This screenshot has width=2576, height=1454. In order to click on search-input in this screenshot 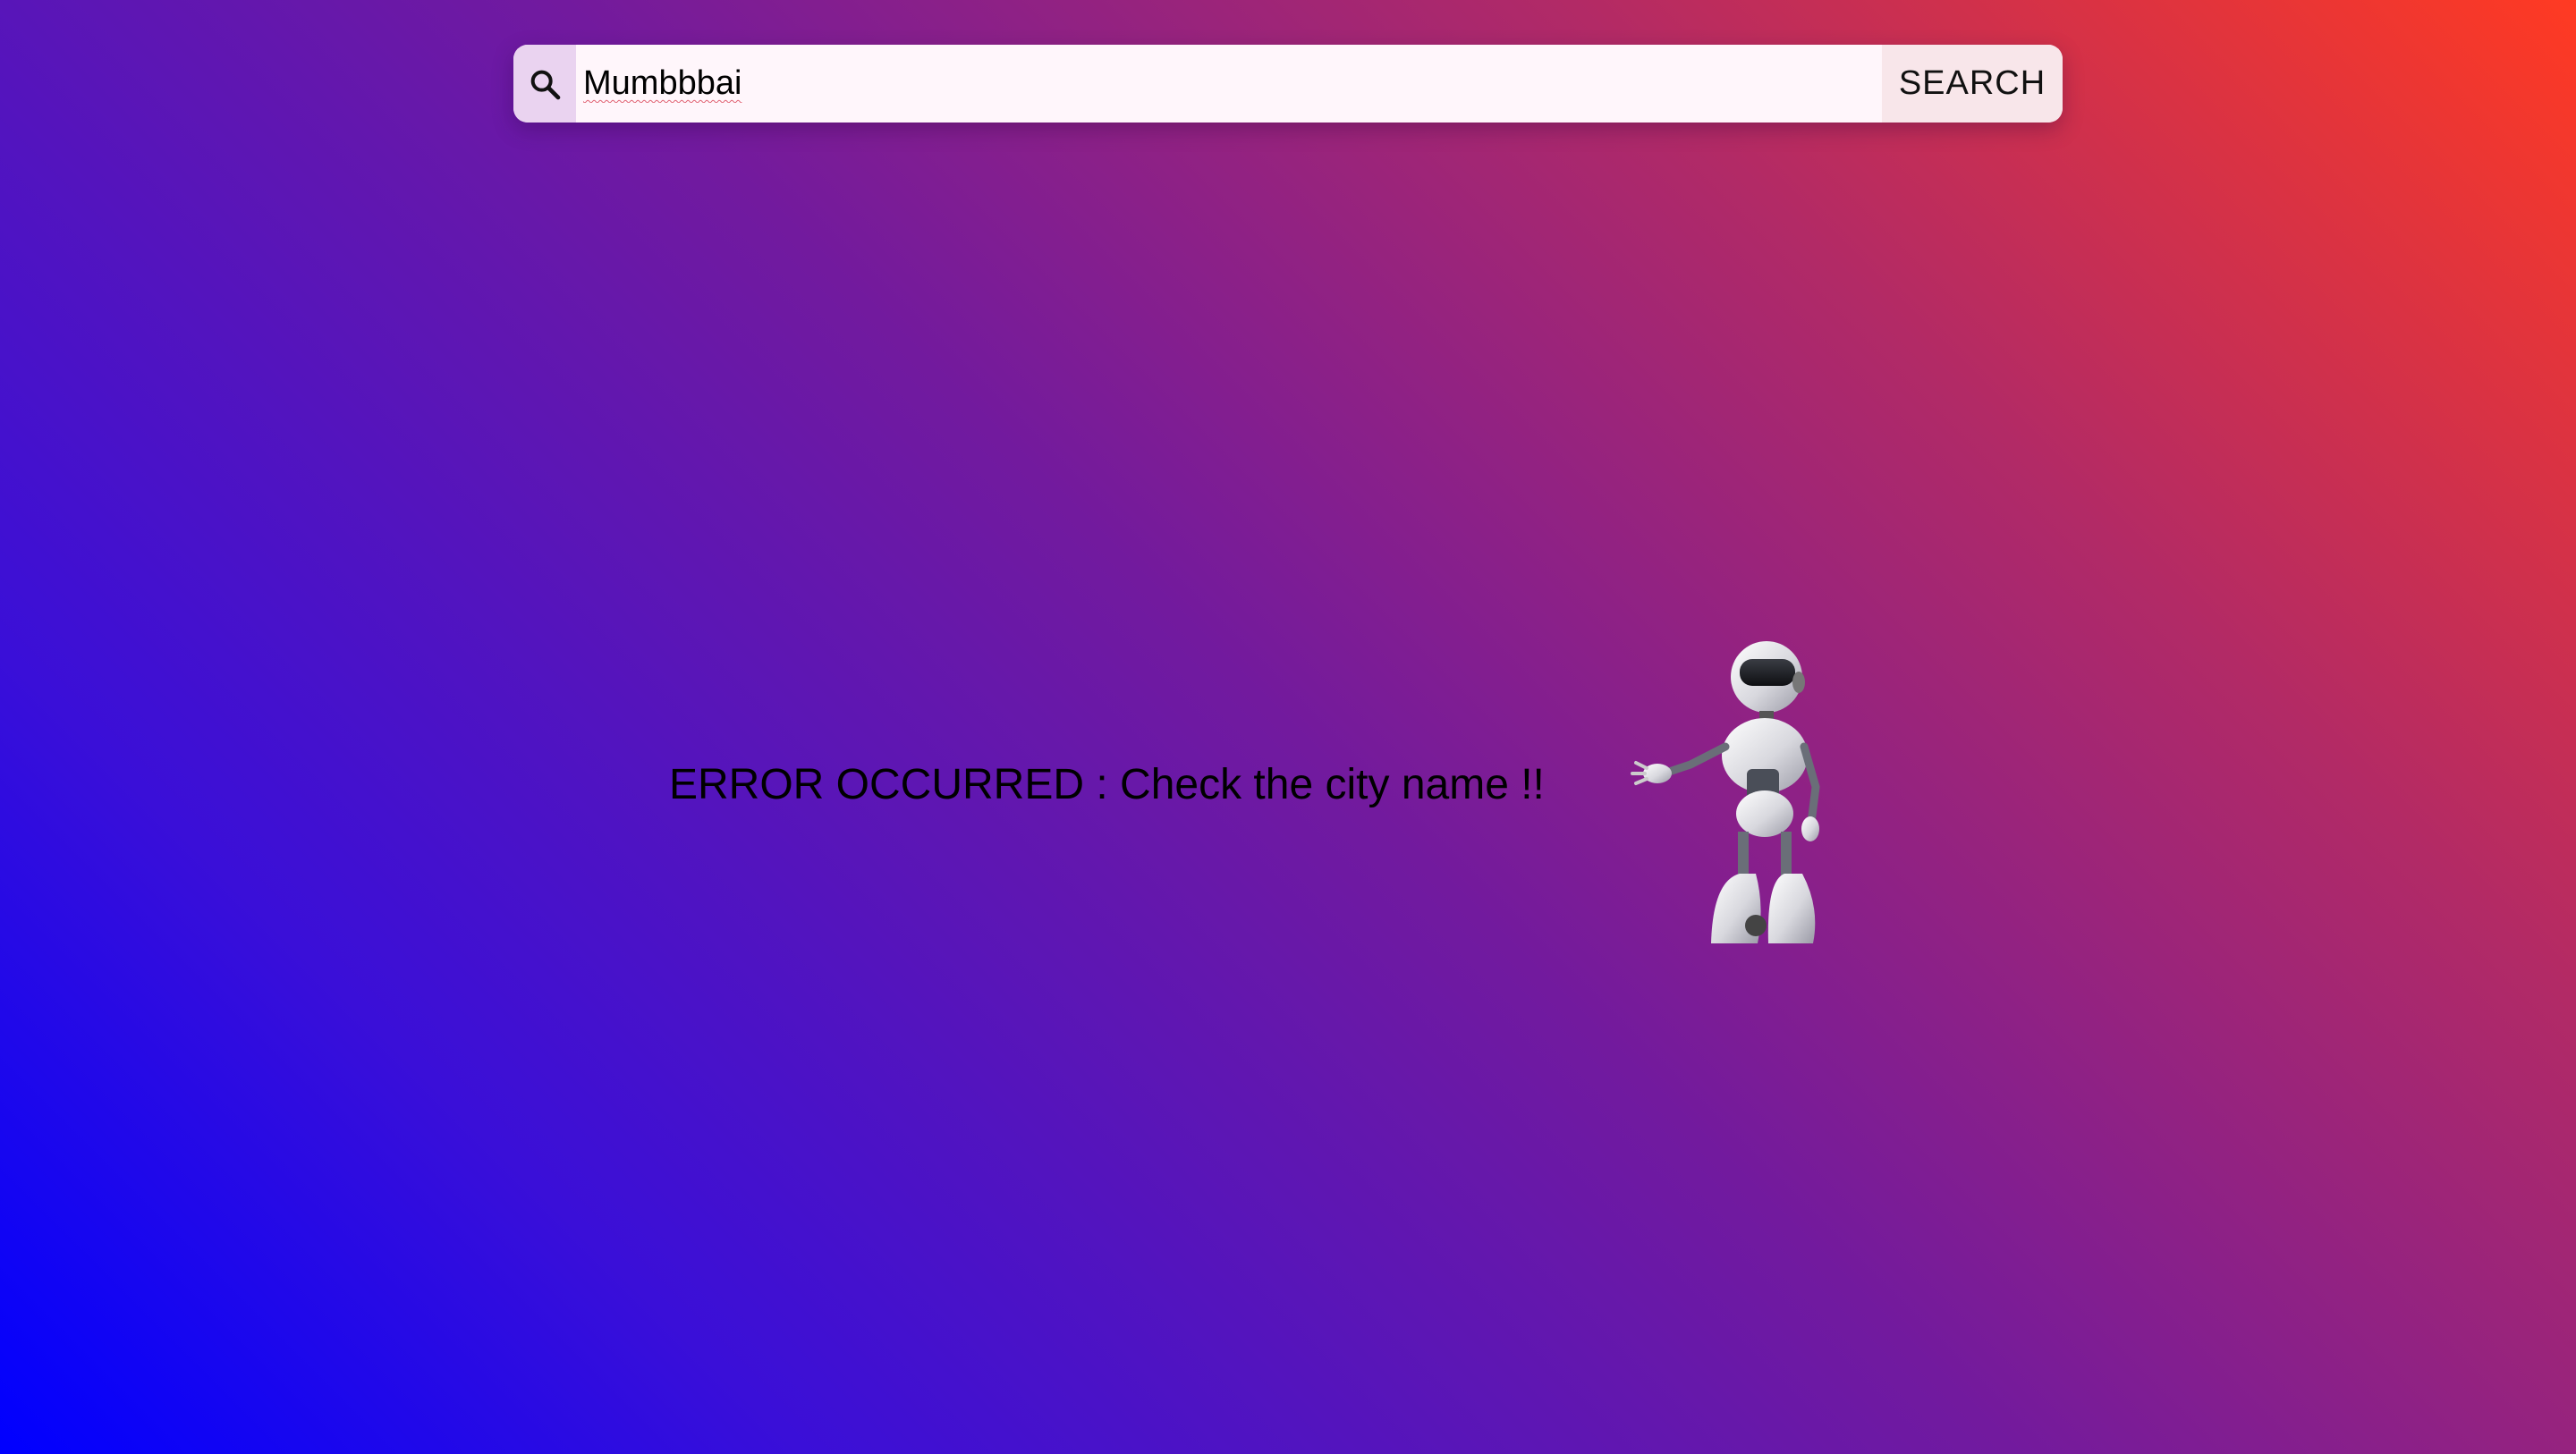, I will do `click(1229, 84)`.